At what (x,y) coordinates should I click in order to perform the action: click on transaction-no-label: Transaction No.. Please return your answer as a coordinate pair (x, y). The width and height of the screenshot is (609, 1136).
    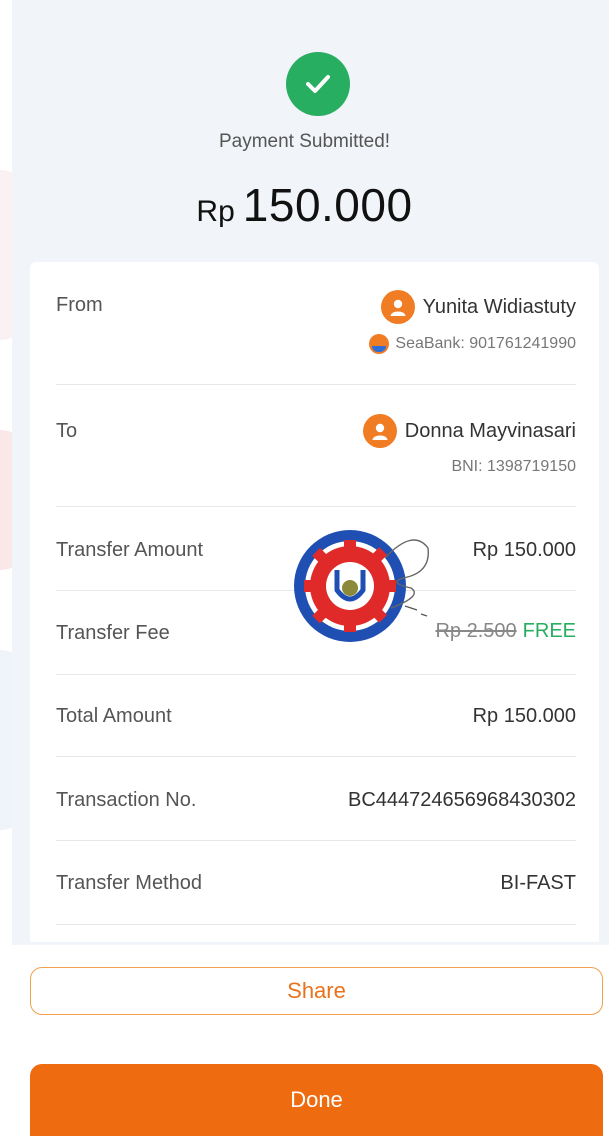
    Looking at the image, I should click on (126, 800).